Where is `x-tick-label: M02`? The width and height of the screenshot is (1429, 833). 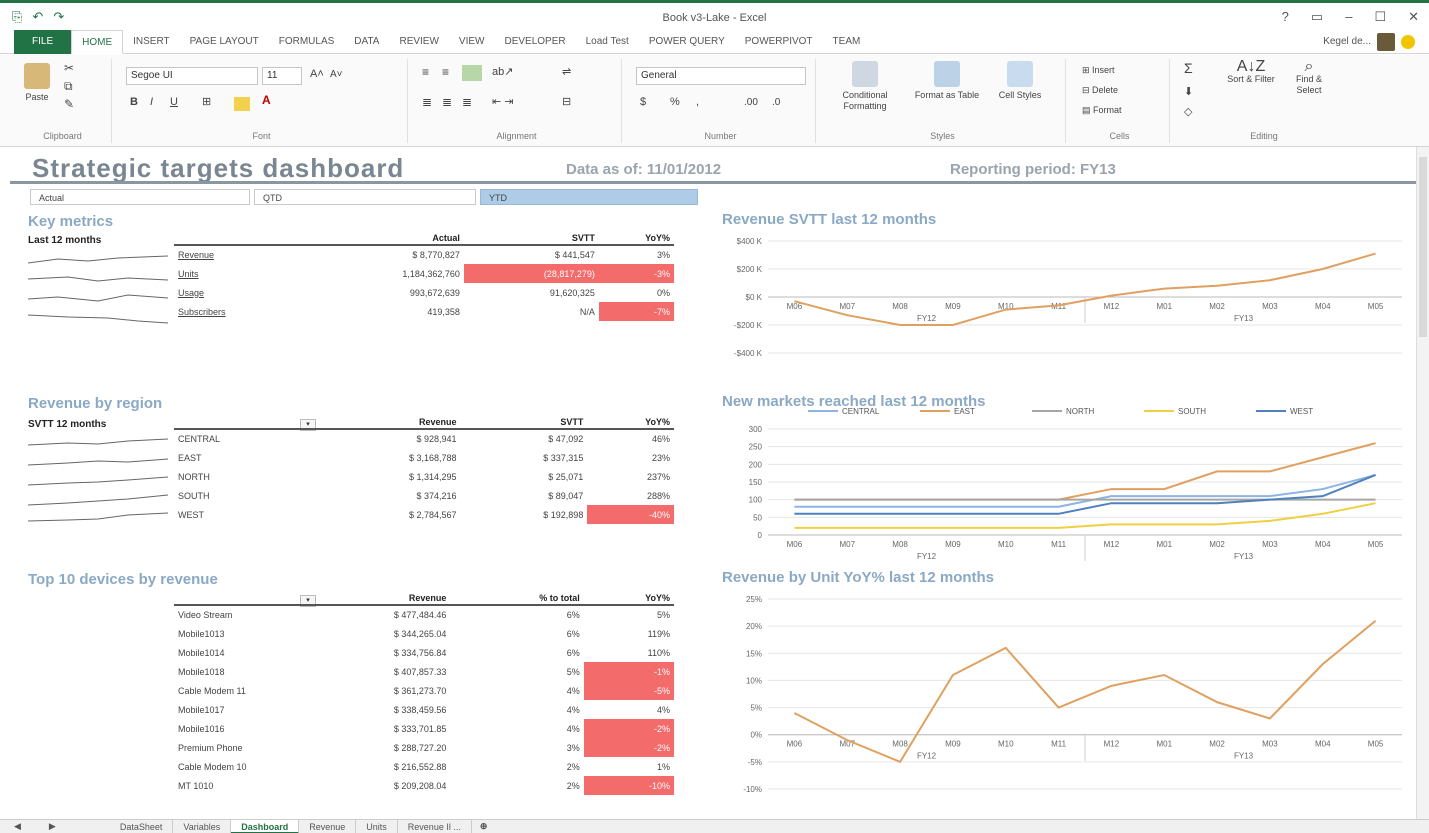
x-tick-label: M02 is located at coordinates (1217, 544).